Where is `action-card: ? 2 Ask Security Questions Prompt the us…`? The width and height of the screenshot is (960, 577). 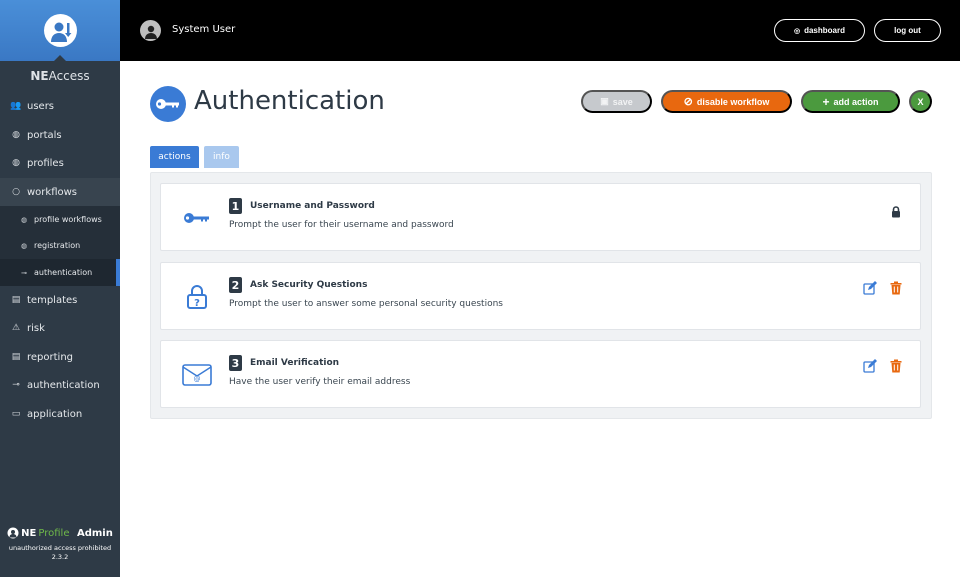
action-card: ? 2 Ask Security Questions Prompt the us… is located at coordinates (540, 296).